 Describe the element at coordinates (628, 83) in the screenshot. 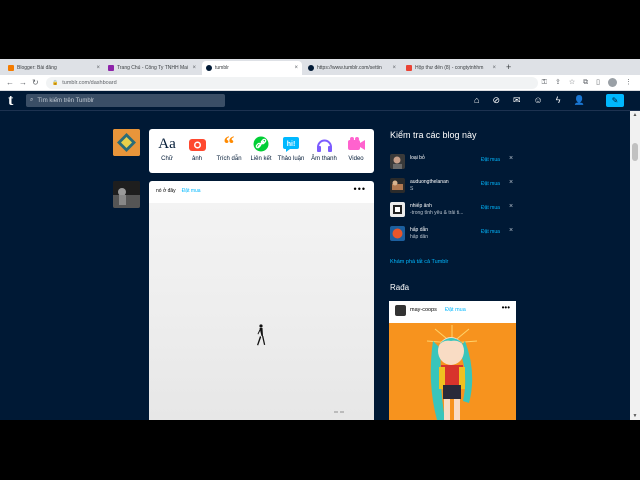

I see `menu-icon: ⋮` at that location.